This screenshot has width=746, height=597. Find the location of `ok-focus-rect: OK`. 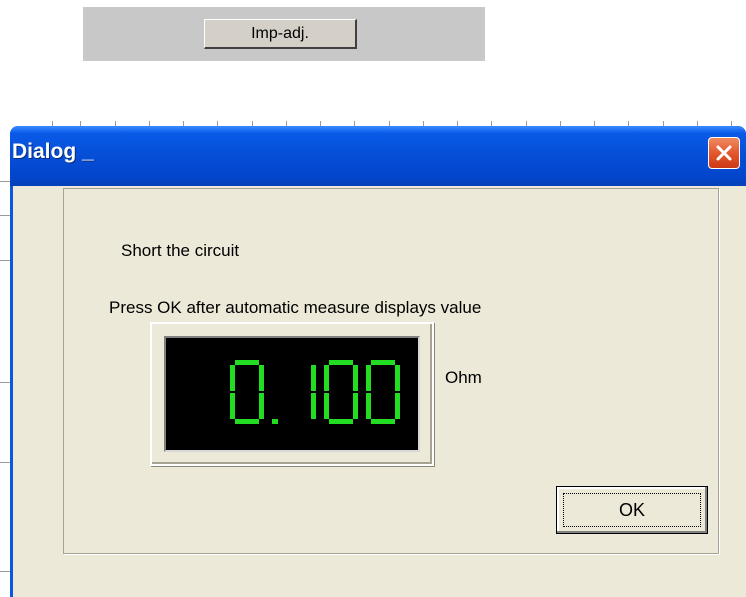

ok-focus-rect: OK is located at coordinates (632, 510).